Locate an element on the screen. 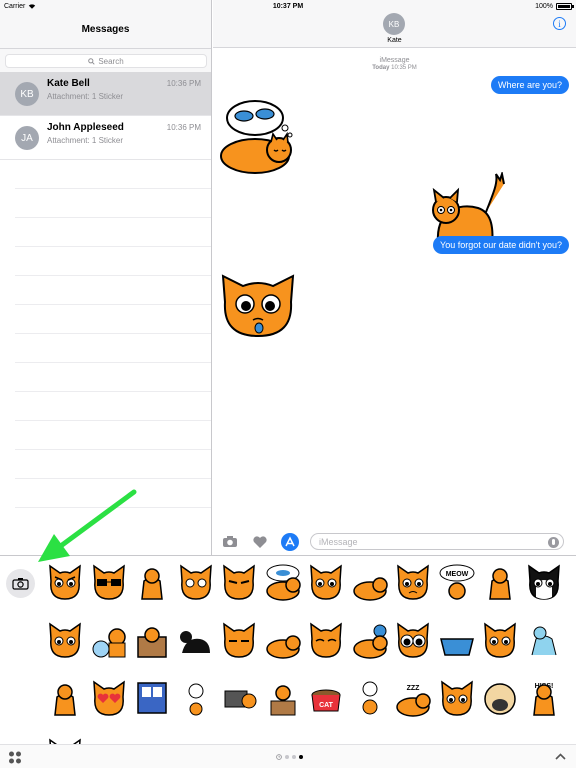 This screenshot has height=768, width=576. star-eyes-cat-sticker is located at coordinates (65, 641).